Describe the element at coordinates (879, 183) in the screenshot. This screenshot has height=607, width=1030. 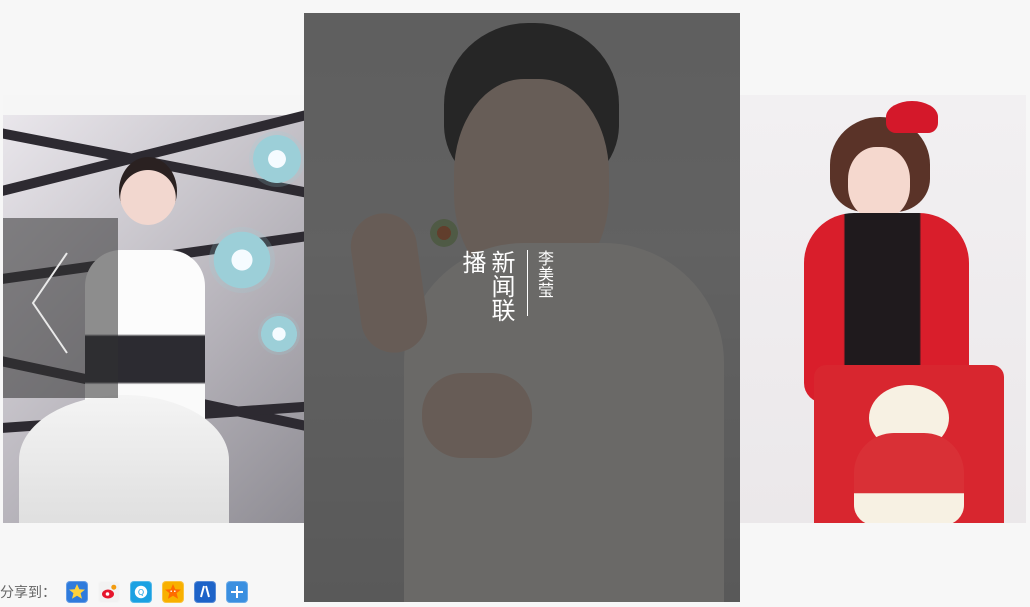
I see `right-model-face` at that location.